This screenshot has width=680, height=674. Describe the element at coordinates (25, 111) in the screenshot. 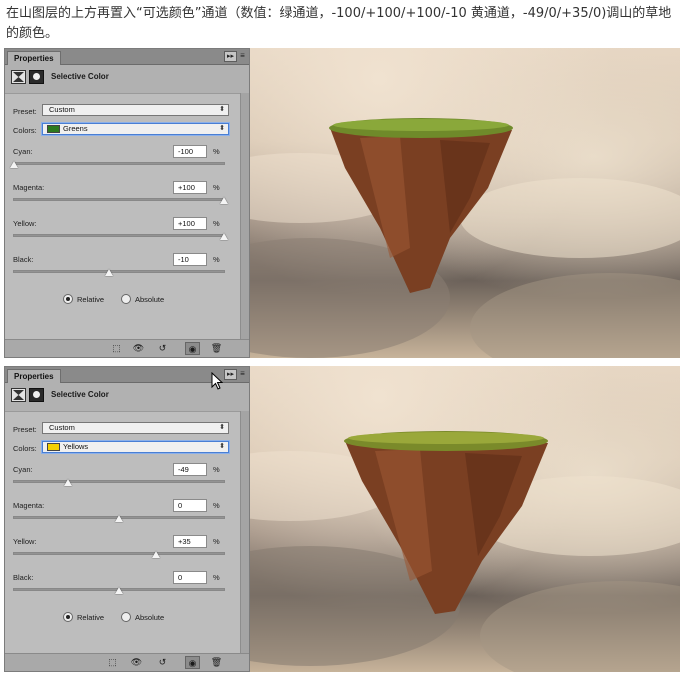

I see `preset-label: Preset:` at that location.